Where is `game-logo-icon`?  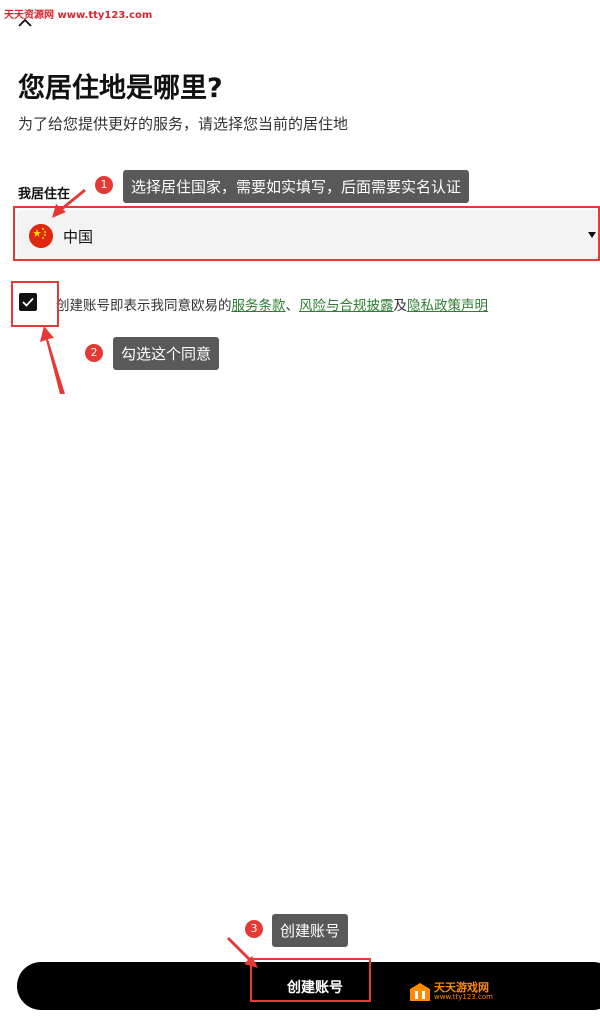
game-logo-icon is located at coordinates (420, 991).